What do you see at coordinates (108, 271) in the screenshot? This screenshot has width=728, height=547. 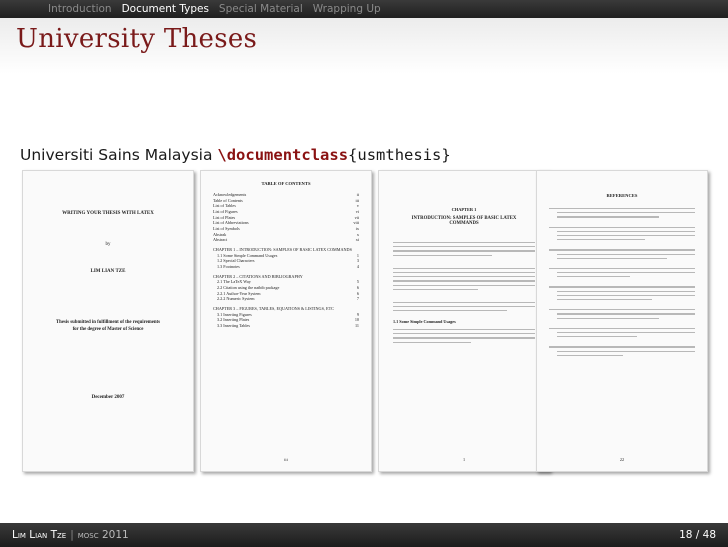 I see `title-page-author: LIM LIAN TZE` at bounding box center [108, 271].